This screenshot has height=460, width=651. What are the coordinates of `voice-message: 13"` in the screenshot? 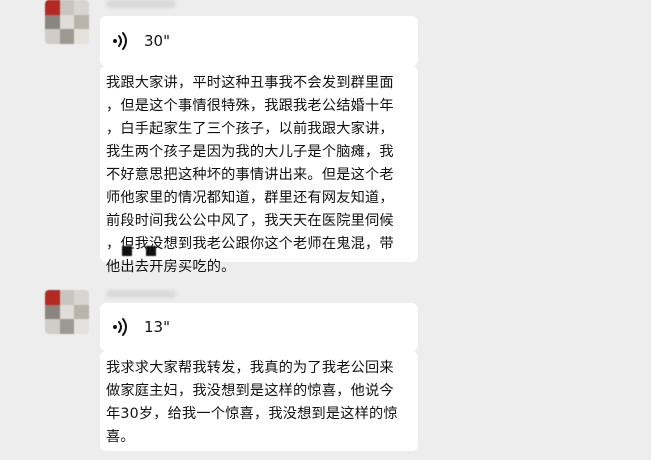 It's located at (259, 327).